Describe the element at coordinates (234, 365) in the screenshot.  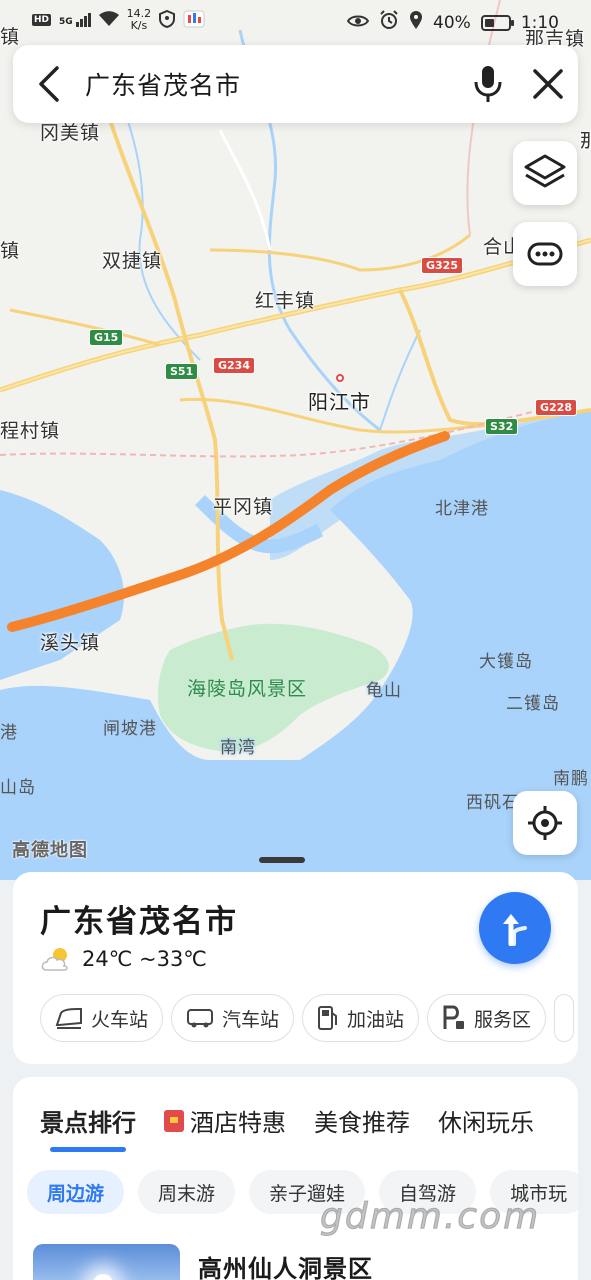
I see `road-badge: G234` at that location.